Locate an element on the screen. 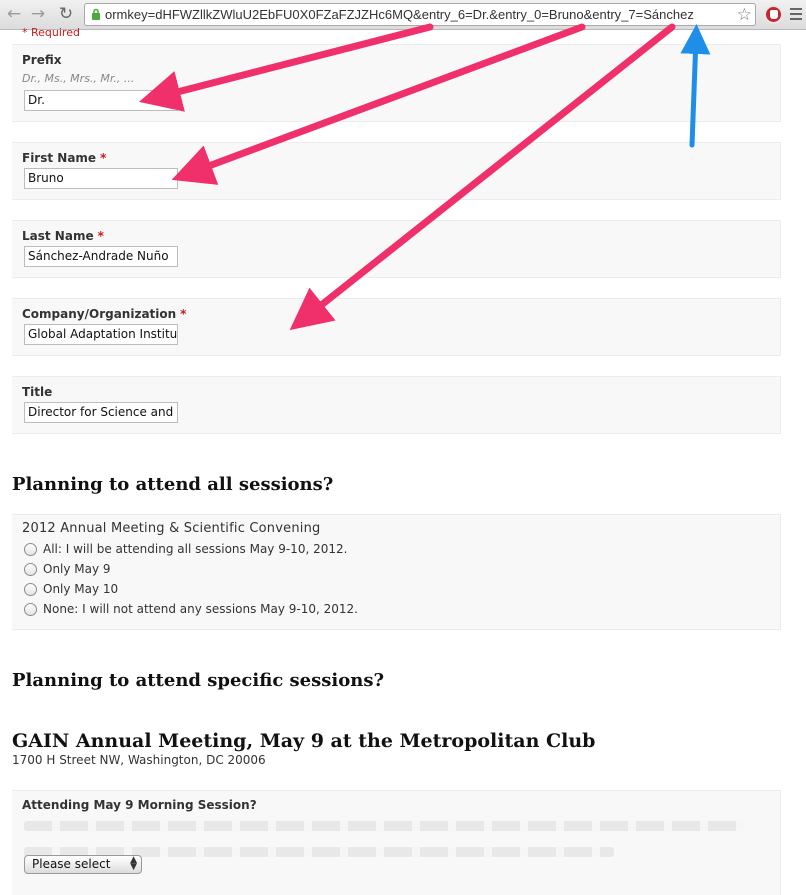 This screenshot has height=895, width=806. forward-arrow-icon: → is located at coordinates (38, 14).